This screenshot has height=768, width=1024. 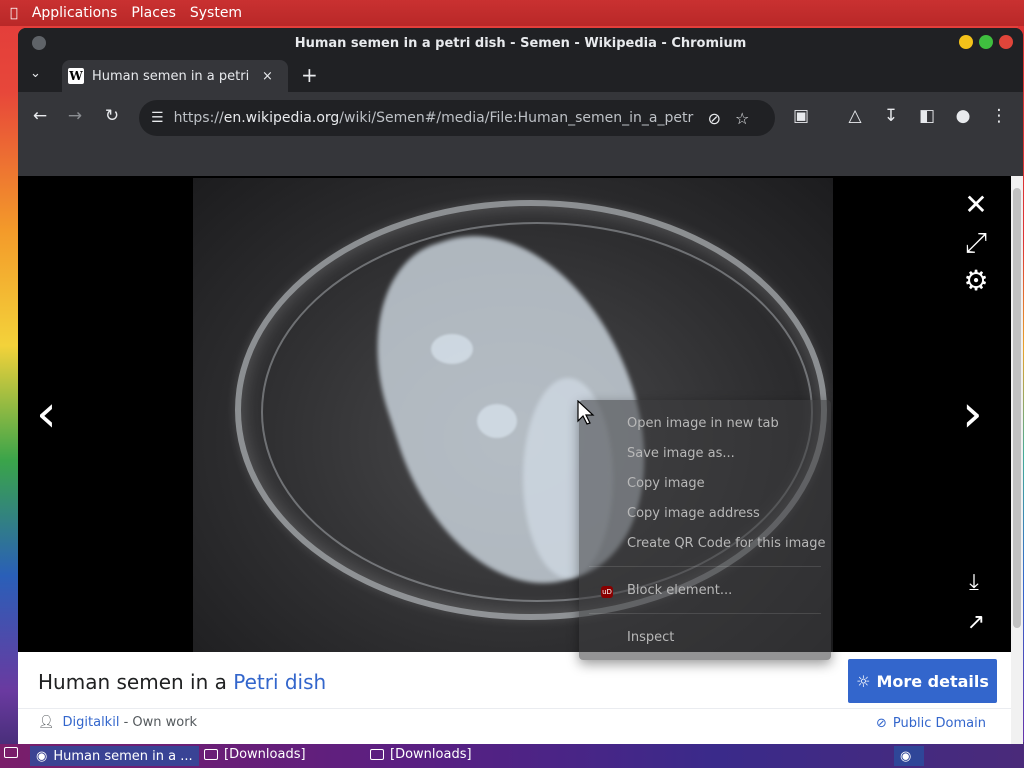 I want to click on extensions-puzzle-icon: ▣, so click(x=801, y=116).